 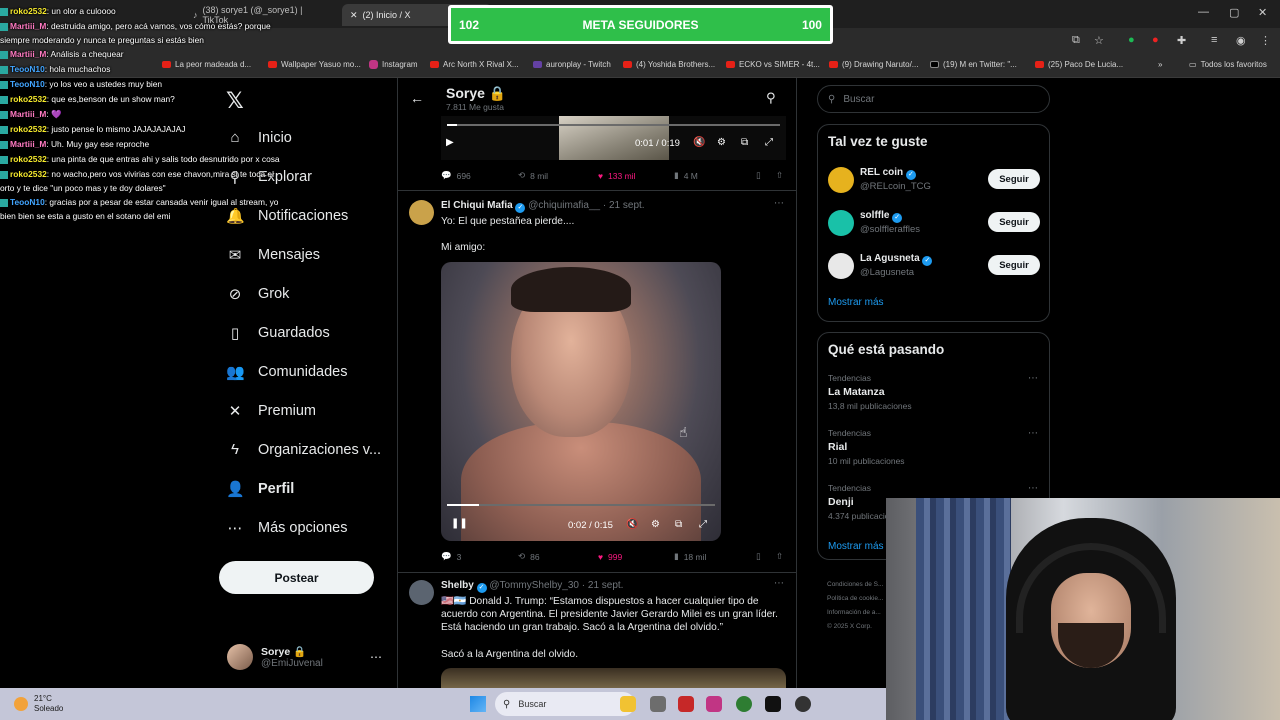 What do you see at coordinates (38, 704) in the screenshot?
I see `weather-widget: 21°C Soleado` at bounding box center [38, 704].